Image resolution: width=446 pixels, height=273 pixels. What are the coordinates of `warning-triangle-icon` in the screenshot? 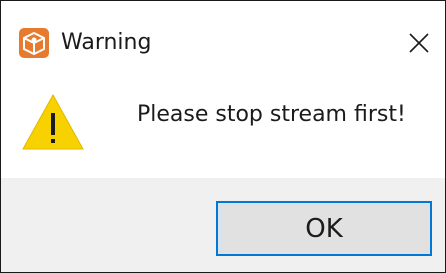 It's located at (53, 121).